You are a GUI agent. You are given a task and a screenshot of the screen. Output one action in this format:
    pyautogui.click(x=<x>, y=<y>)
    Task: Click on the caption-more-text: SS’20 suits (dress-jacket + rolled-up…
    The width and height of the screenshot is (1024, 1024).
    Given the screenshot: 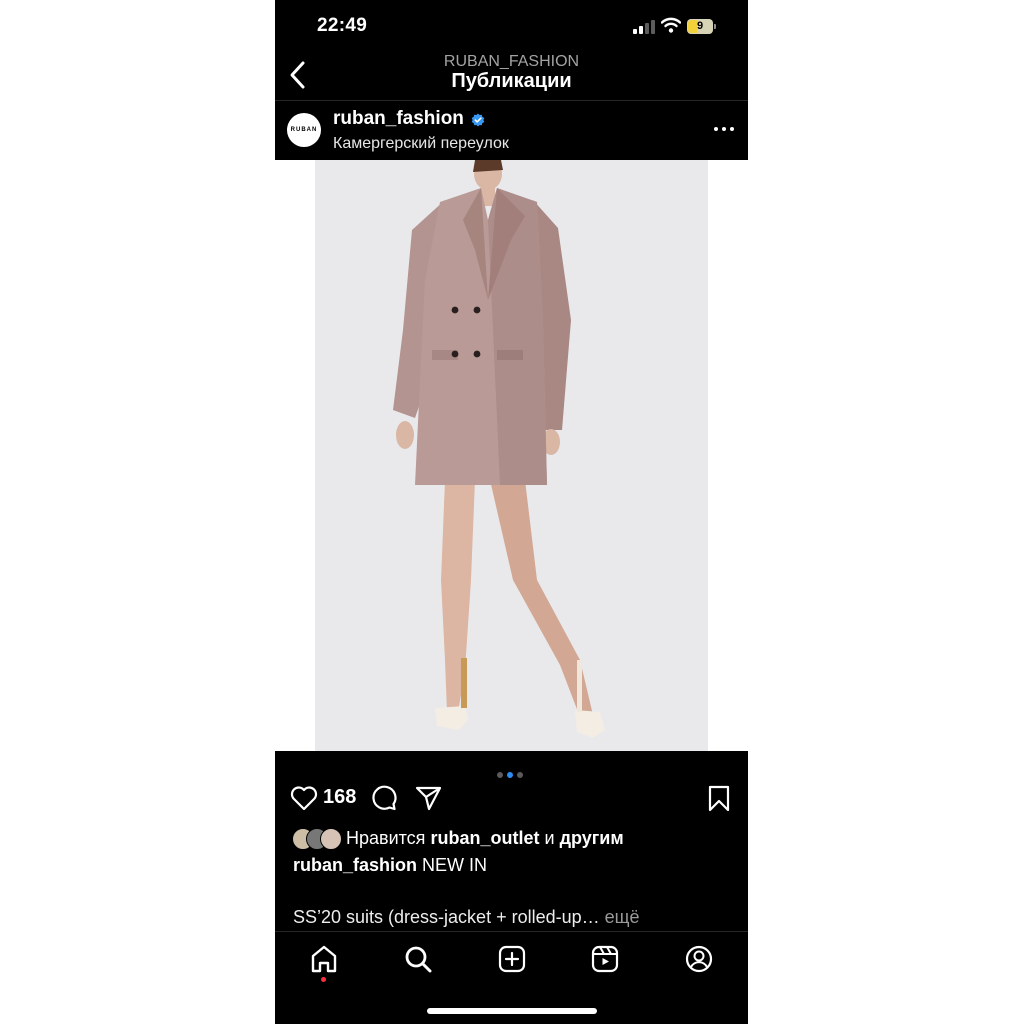 What is the action you would take?
    pyautogui.click(x=446, y=917)
    